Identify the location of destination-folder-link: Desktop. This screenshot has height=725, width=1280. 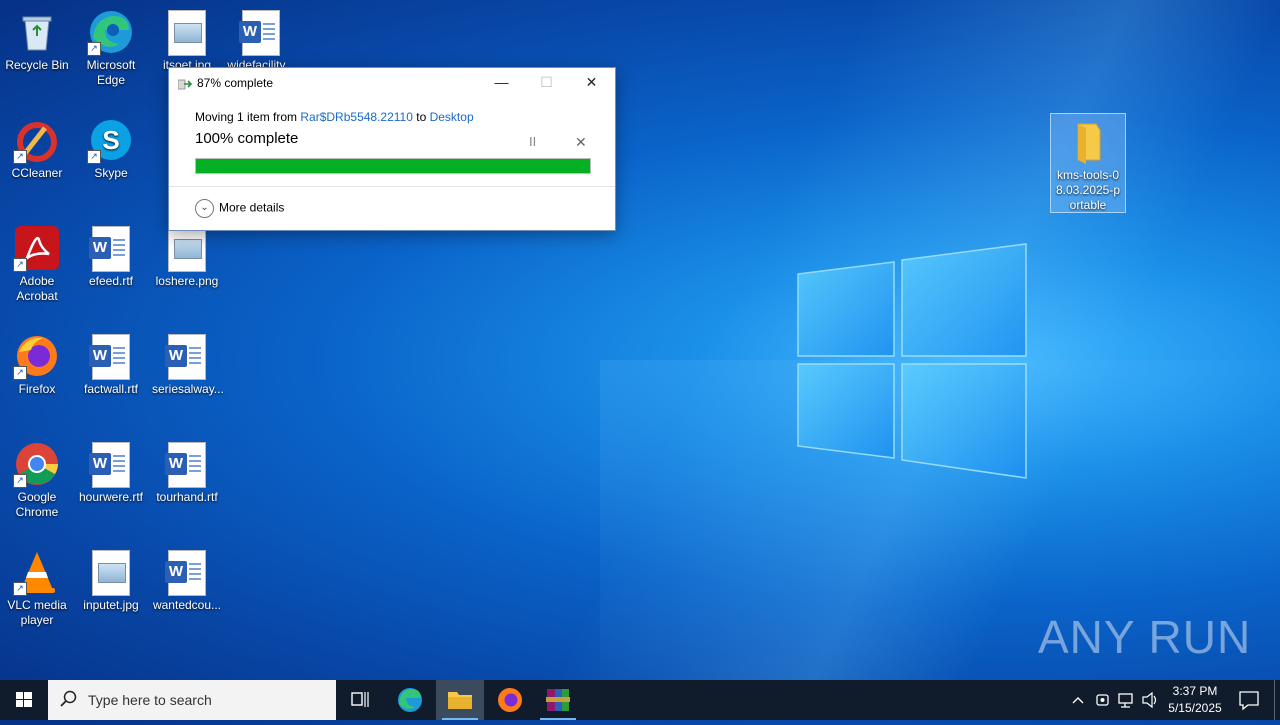
(452, 117).